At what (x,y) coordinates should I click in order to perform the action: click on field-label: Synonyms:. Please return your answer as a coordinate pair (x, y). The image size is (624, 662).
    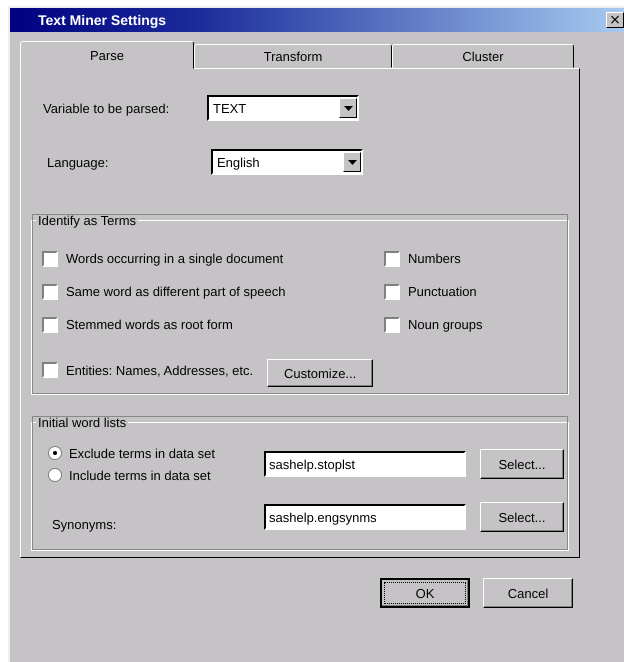
    Looking at the image, I should click on (84, 524).